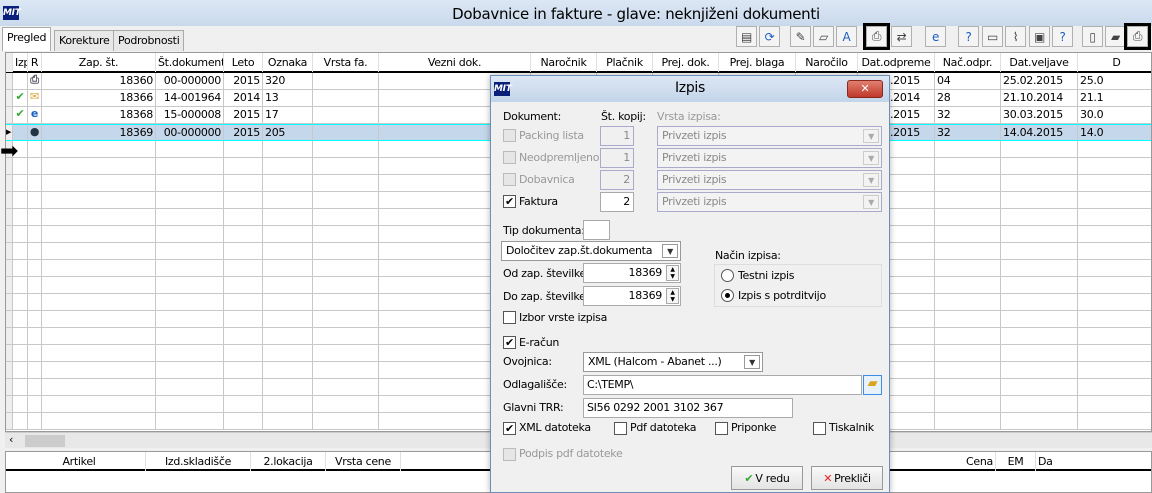  What do you see at coordinates (591, 251) in the screenshot?
I see `dolocitev-select: Določitev zap.št.dokumenta ▼` at bounding box center [591, 251].